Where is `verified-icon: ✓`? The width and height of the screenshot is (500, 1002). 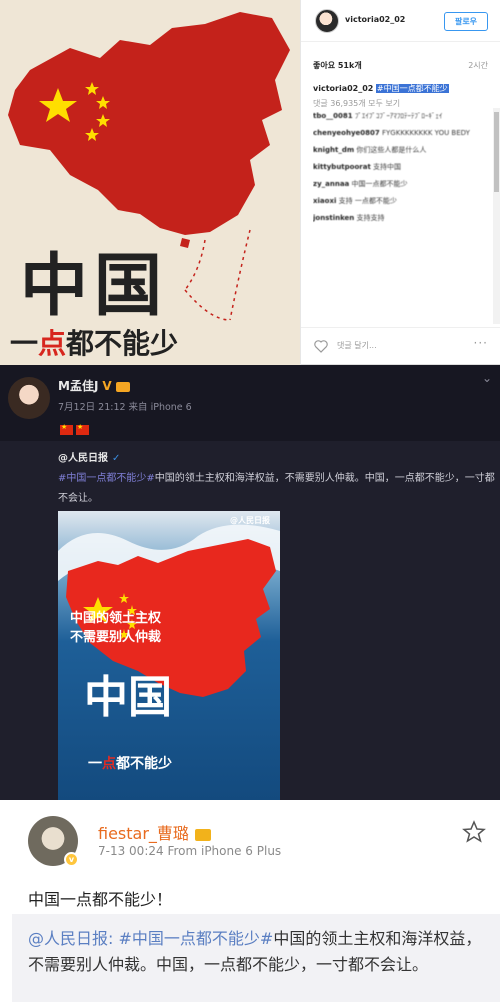 verified-icon: ✓ is located at coordinates (116, 458).